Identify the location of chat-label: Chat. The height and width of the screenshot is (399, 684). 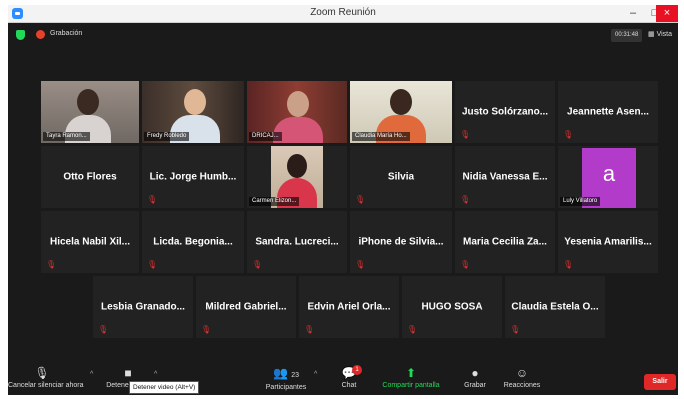
(349, 385).